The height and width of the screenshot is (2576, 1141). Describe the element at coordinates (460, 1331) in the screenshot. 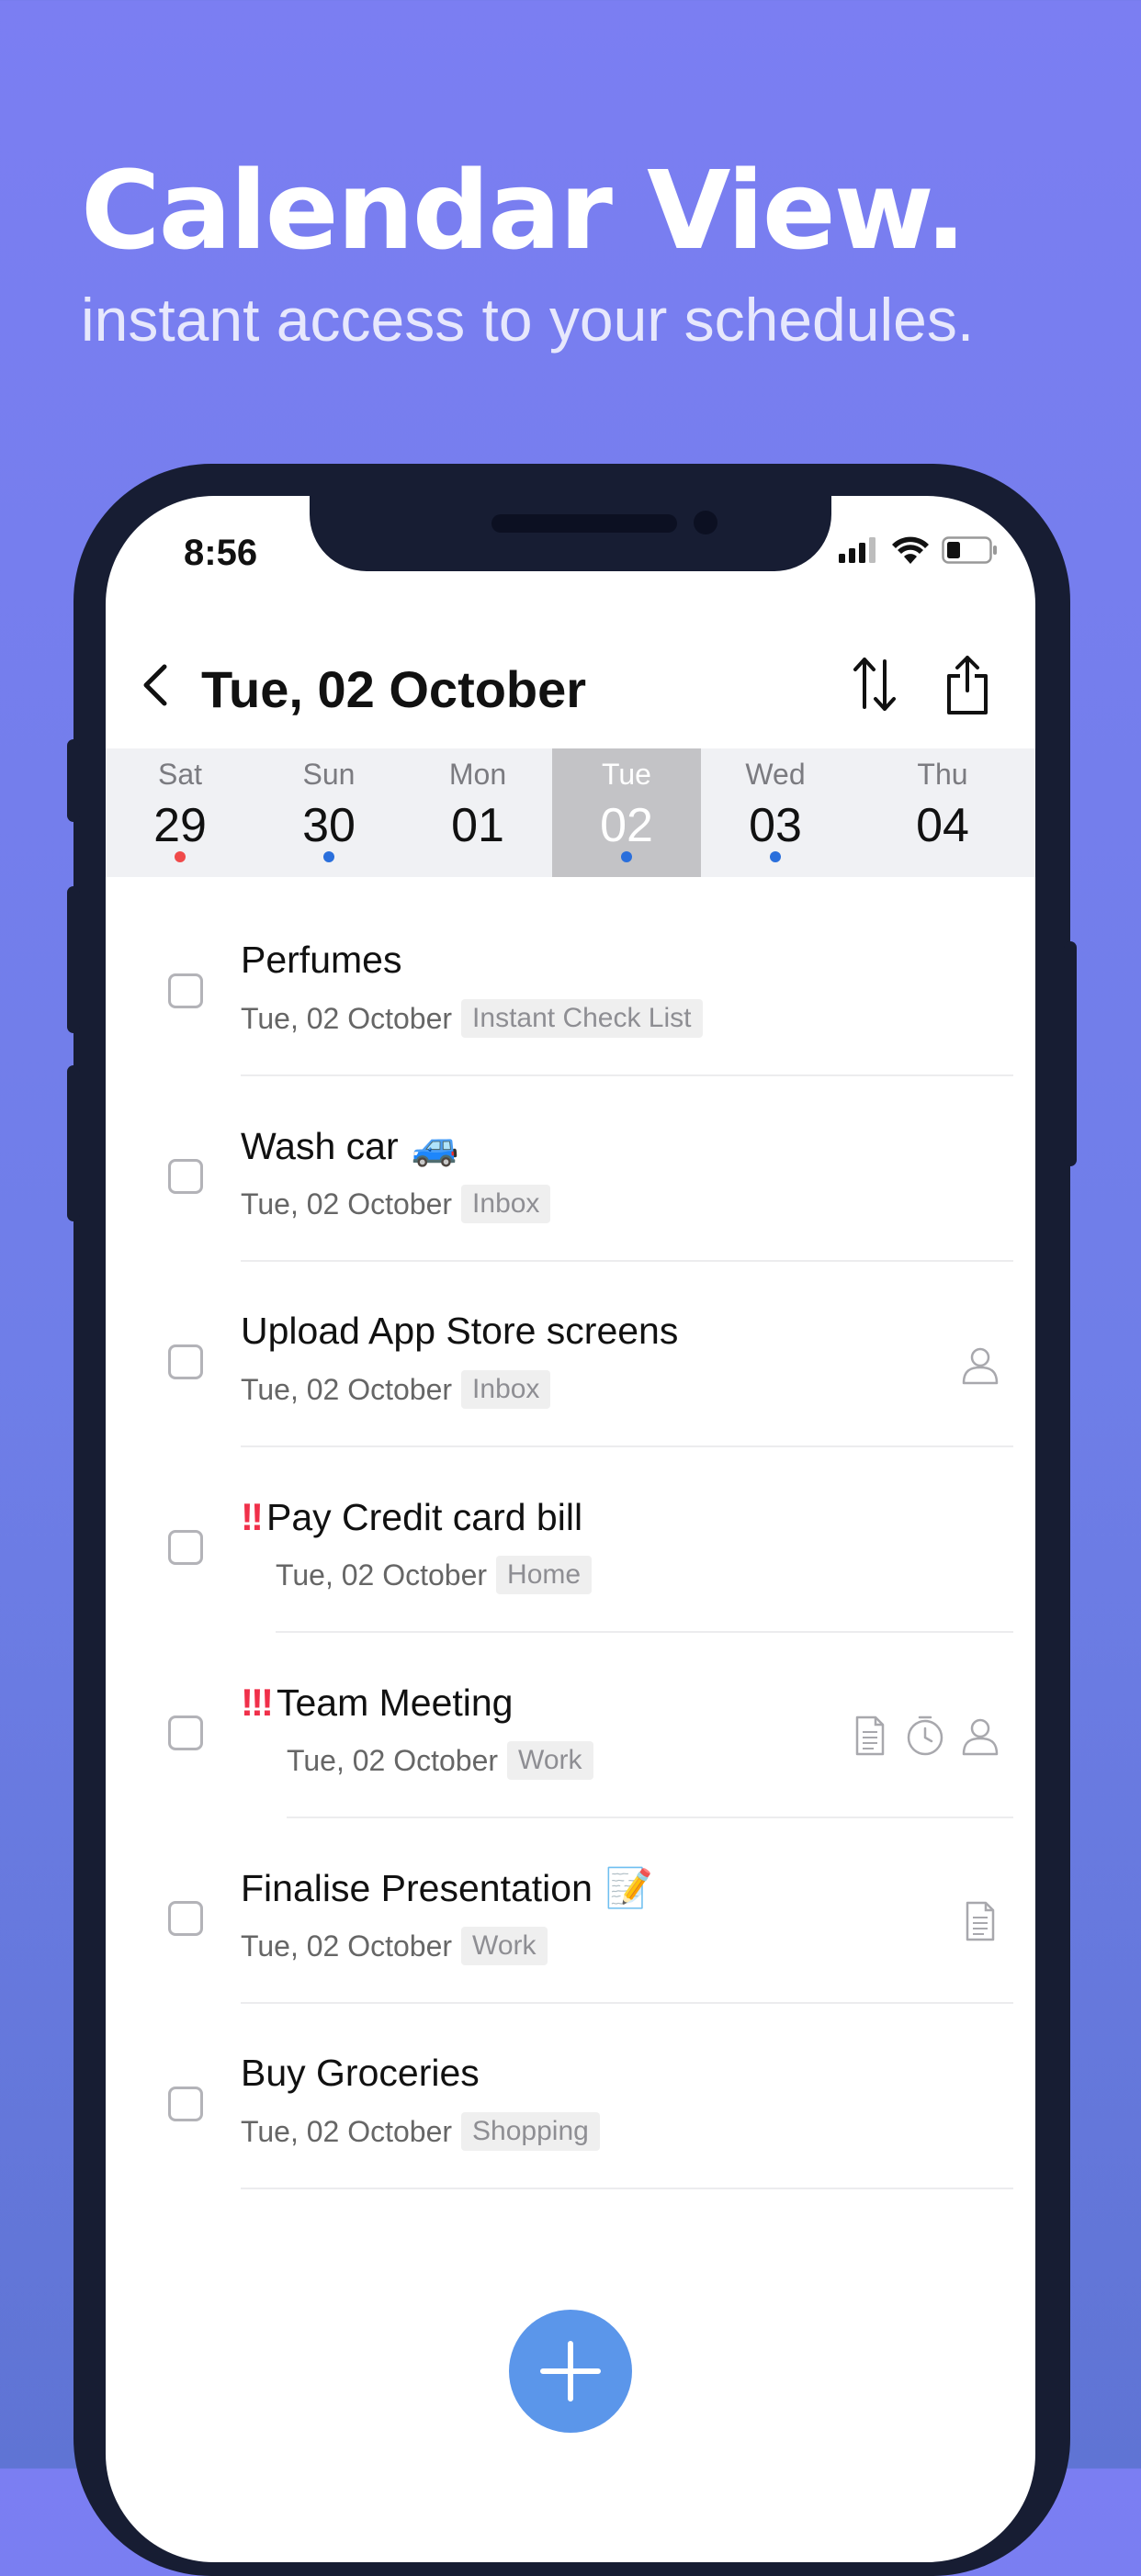

I see `task-title: Upload App Store screens` at that location.